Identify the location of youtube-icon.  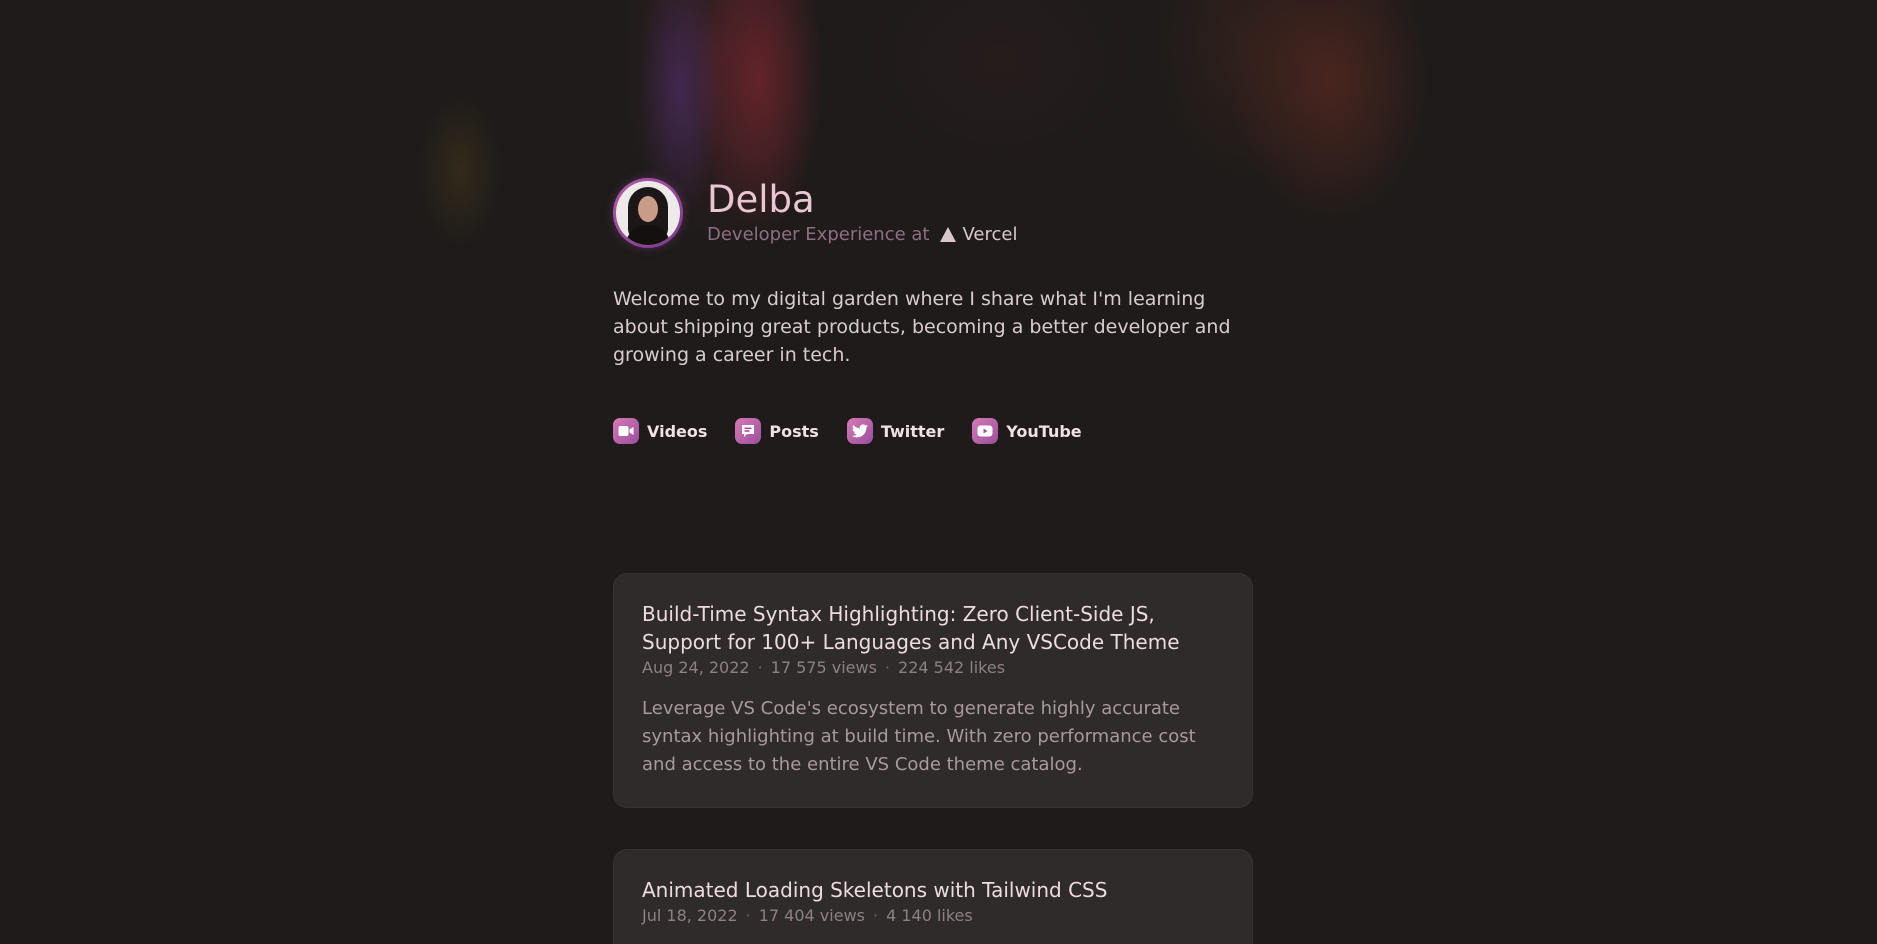
(985, 431).